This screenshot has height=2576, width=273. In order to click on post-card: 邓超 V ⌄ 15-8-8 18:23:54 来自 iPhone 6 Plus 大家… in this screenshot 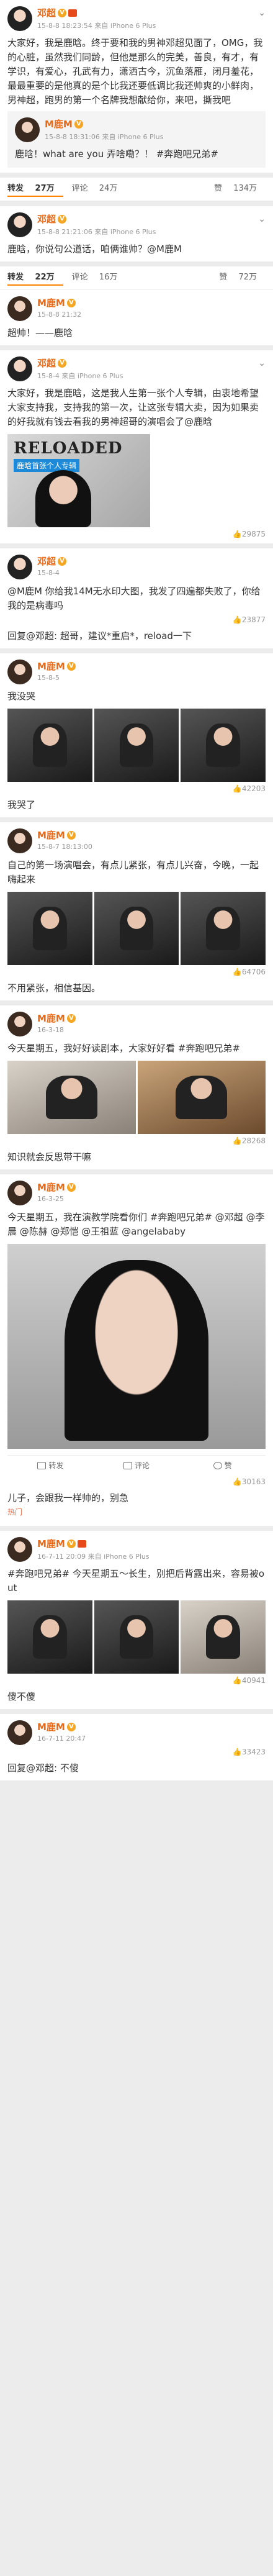, I will do `click(136, 86)`.